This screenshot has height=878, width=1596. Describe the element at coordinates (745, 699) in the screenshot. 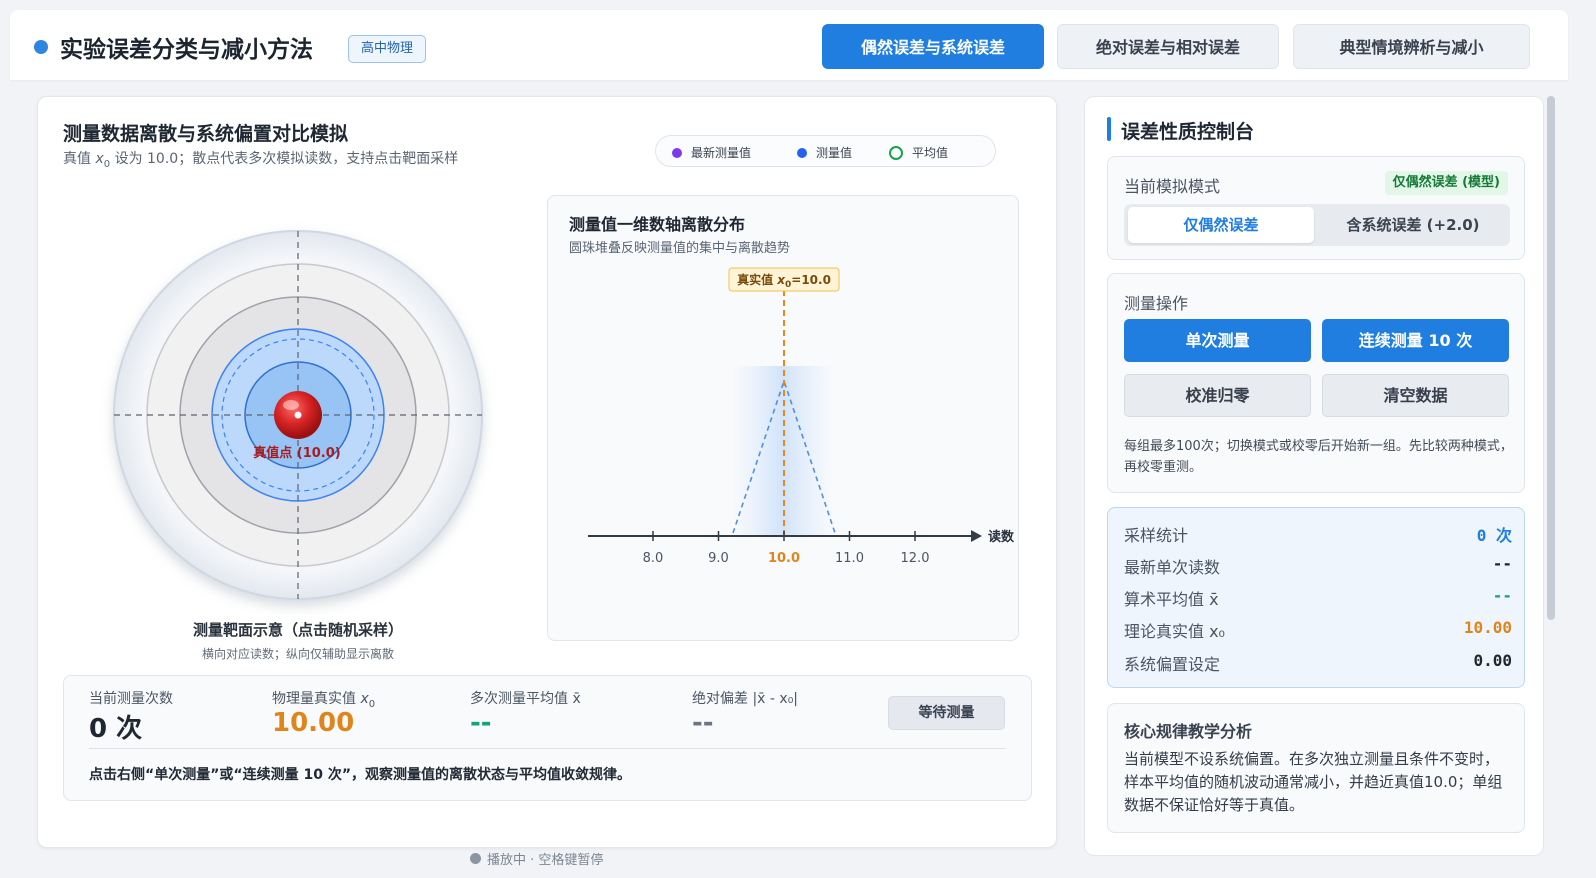

I see `abs-deviation-label: 绝对偏差 |x̄ - x₀|` at that location.